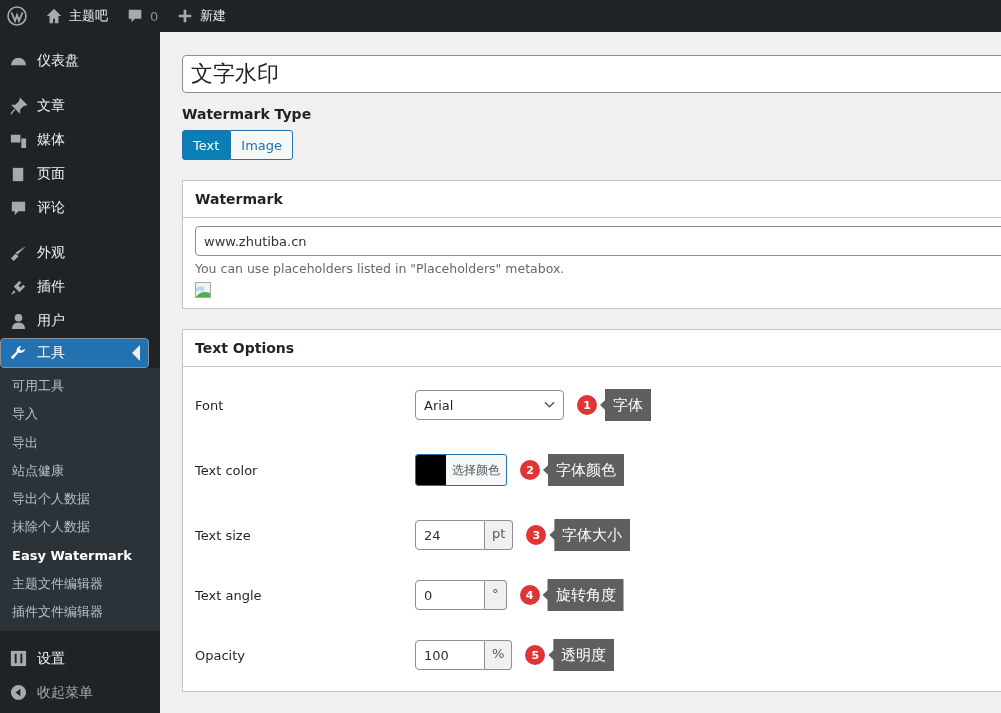 The image size is (1001, 713). I want to click on annotation-tooltip: 字体颜色, so click(583, 470).